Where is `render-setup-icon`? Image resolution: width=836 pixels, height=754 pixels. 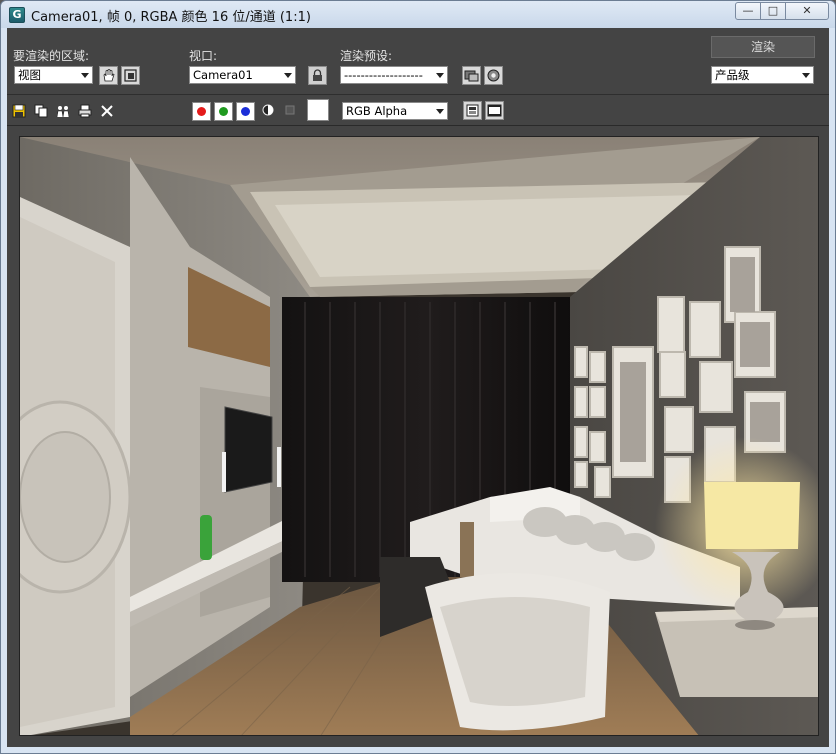 render-setup-icon is located at coordinates (493, 75).